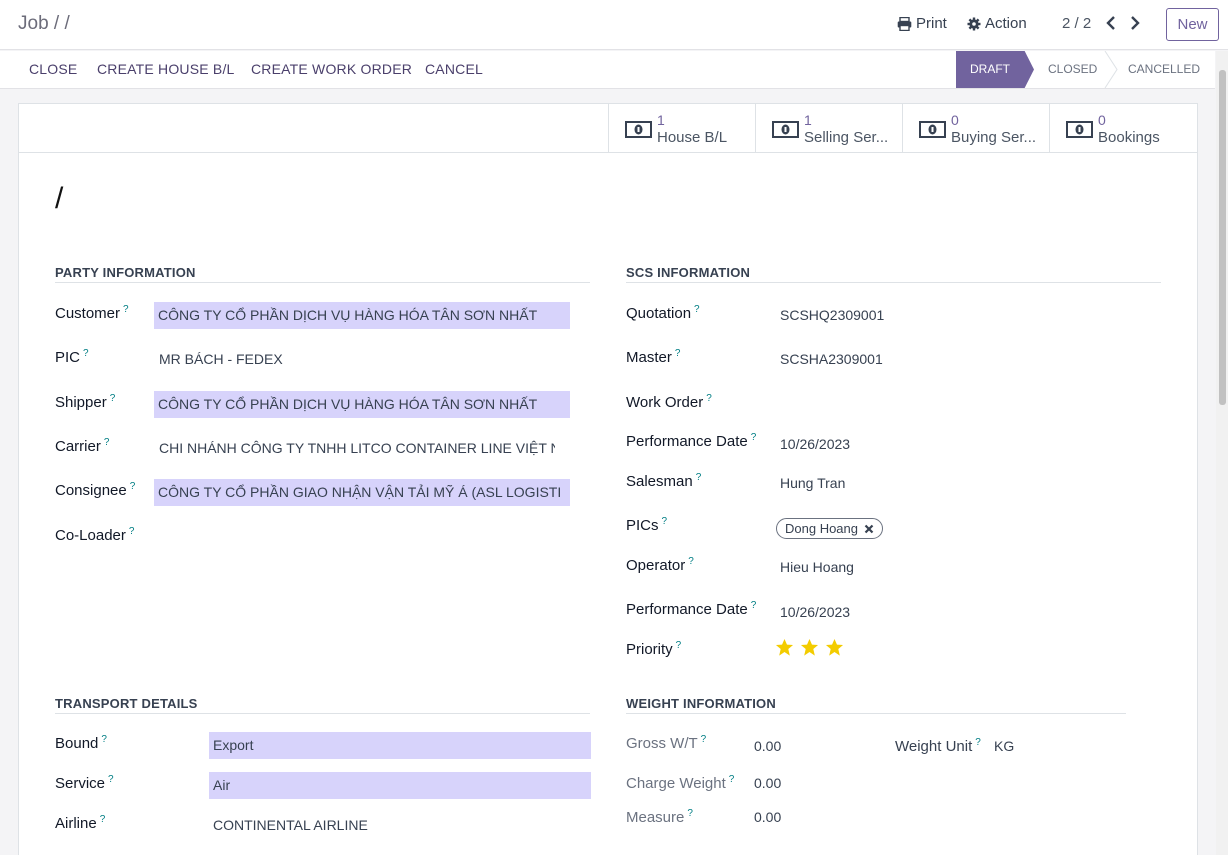 The width and height of the screenshot is (1228, 855). I want to click on bound-field: Export, so click(400, 745).